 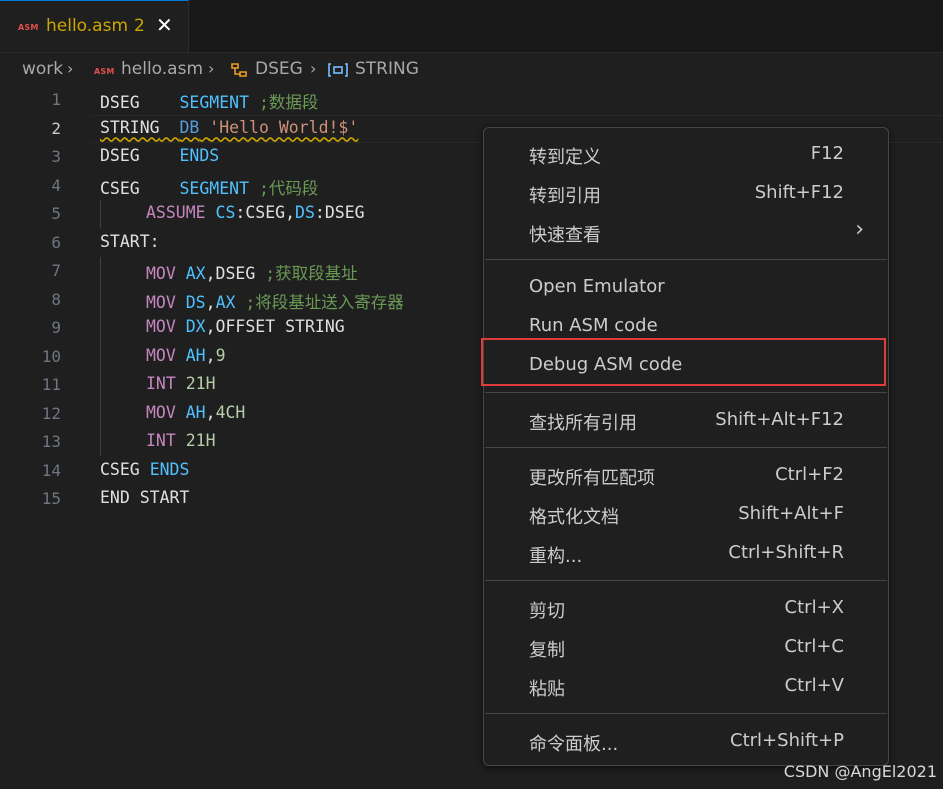 What do you see at coordinates (471, 26) in the screenshot?
I see `tab-bar: ASM hello.asm 2 ✕` at bounding box center [471, 26].